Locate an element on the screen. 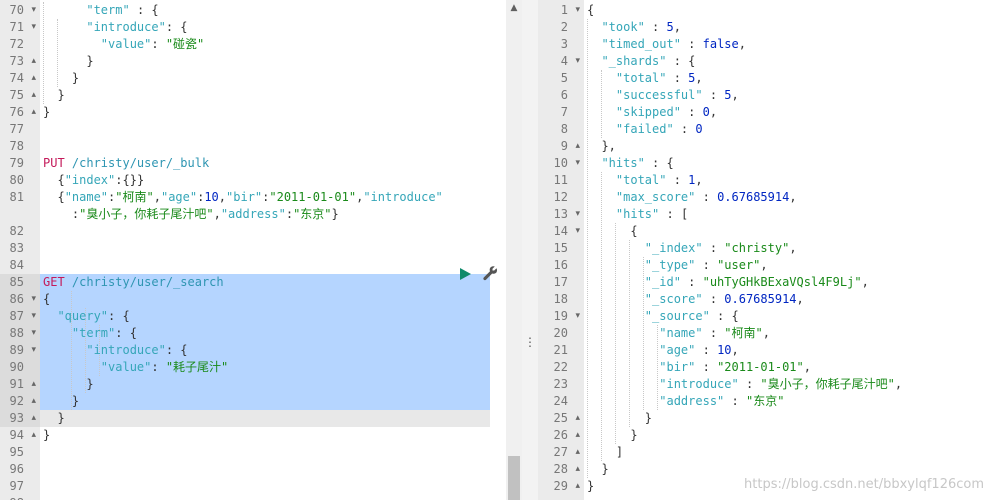 This screenshot has width=994, height=500. code-line: "skipped" : 0, is located at coordinates (789, 112).